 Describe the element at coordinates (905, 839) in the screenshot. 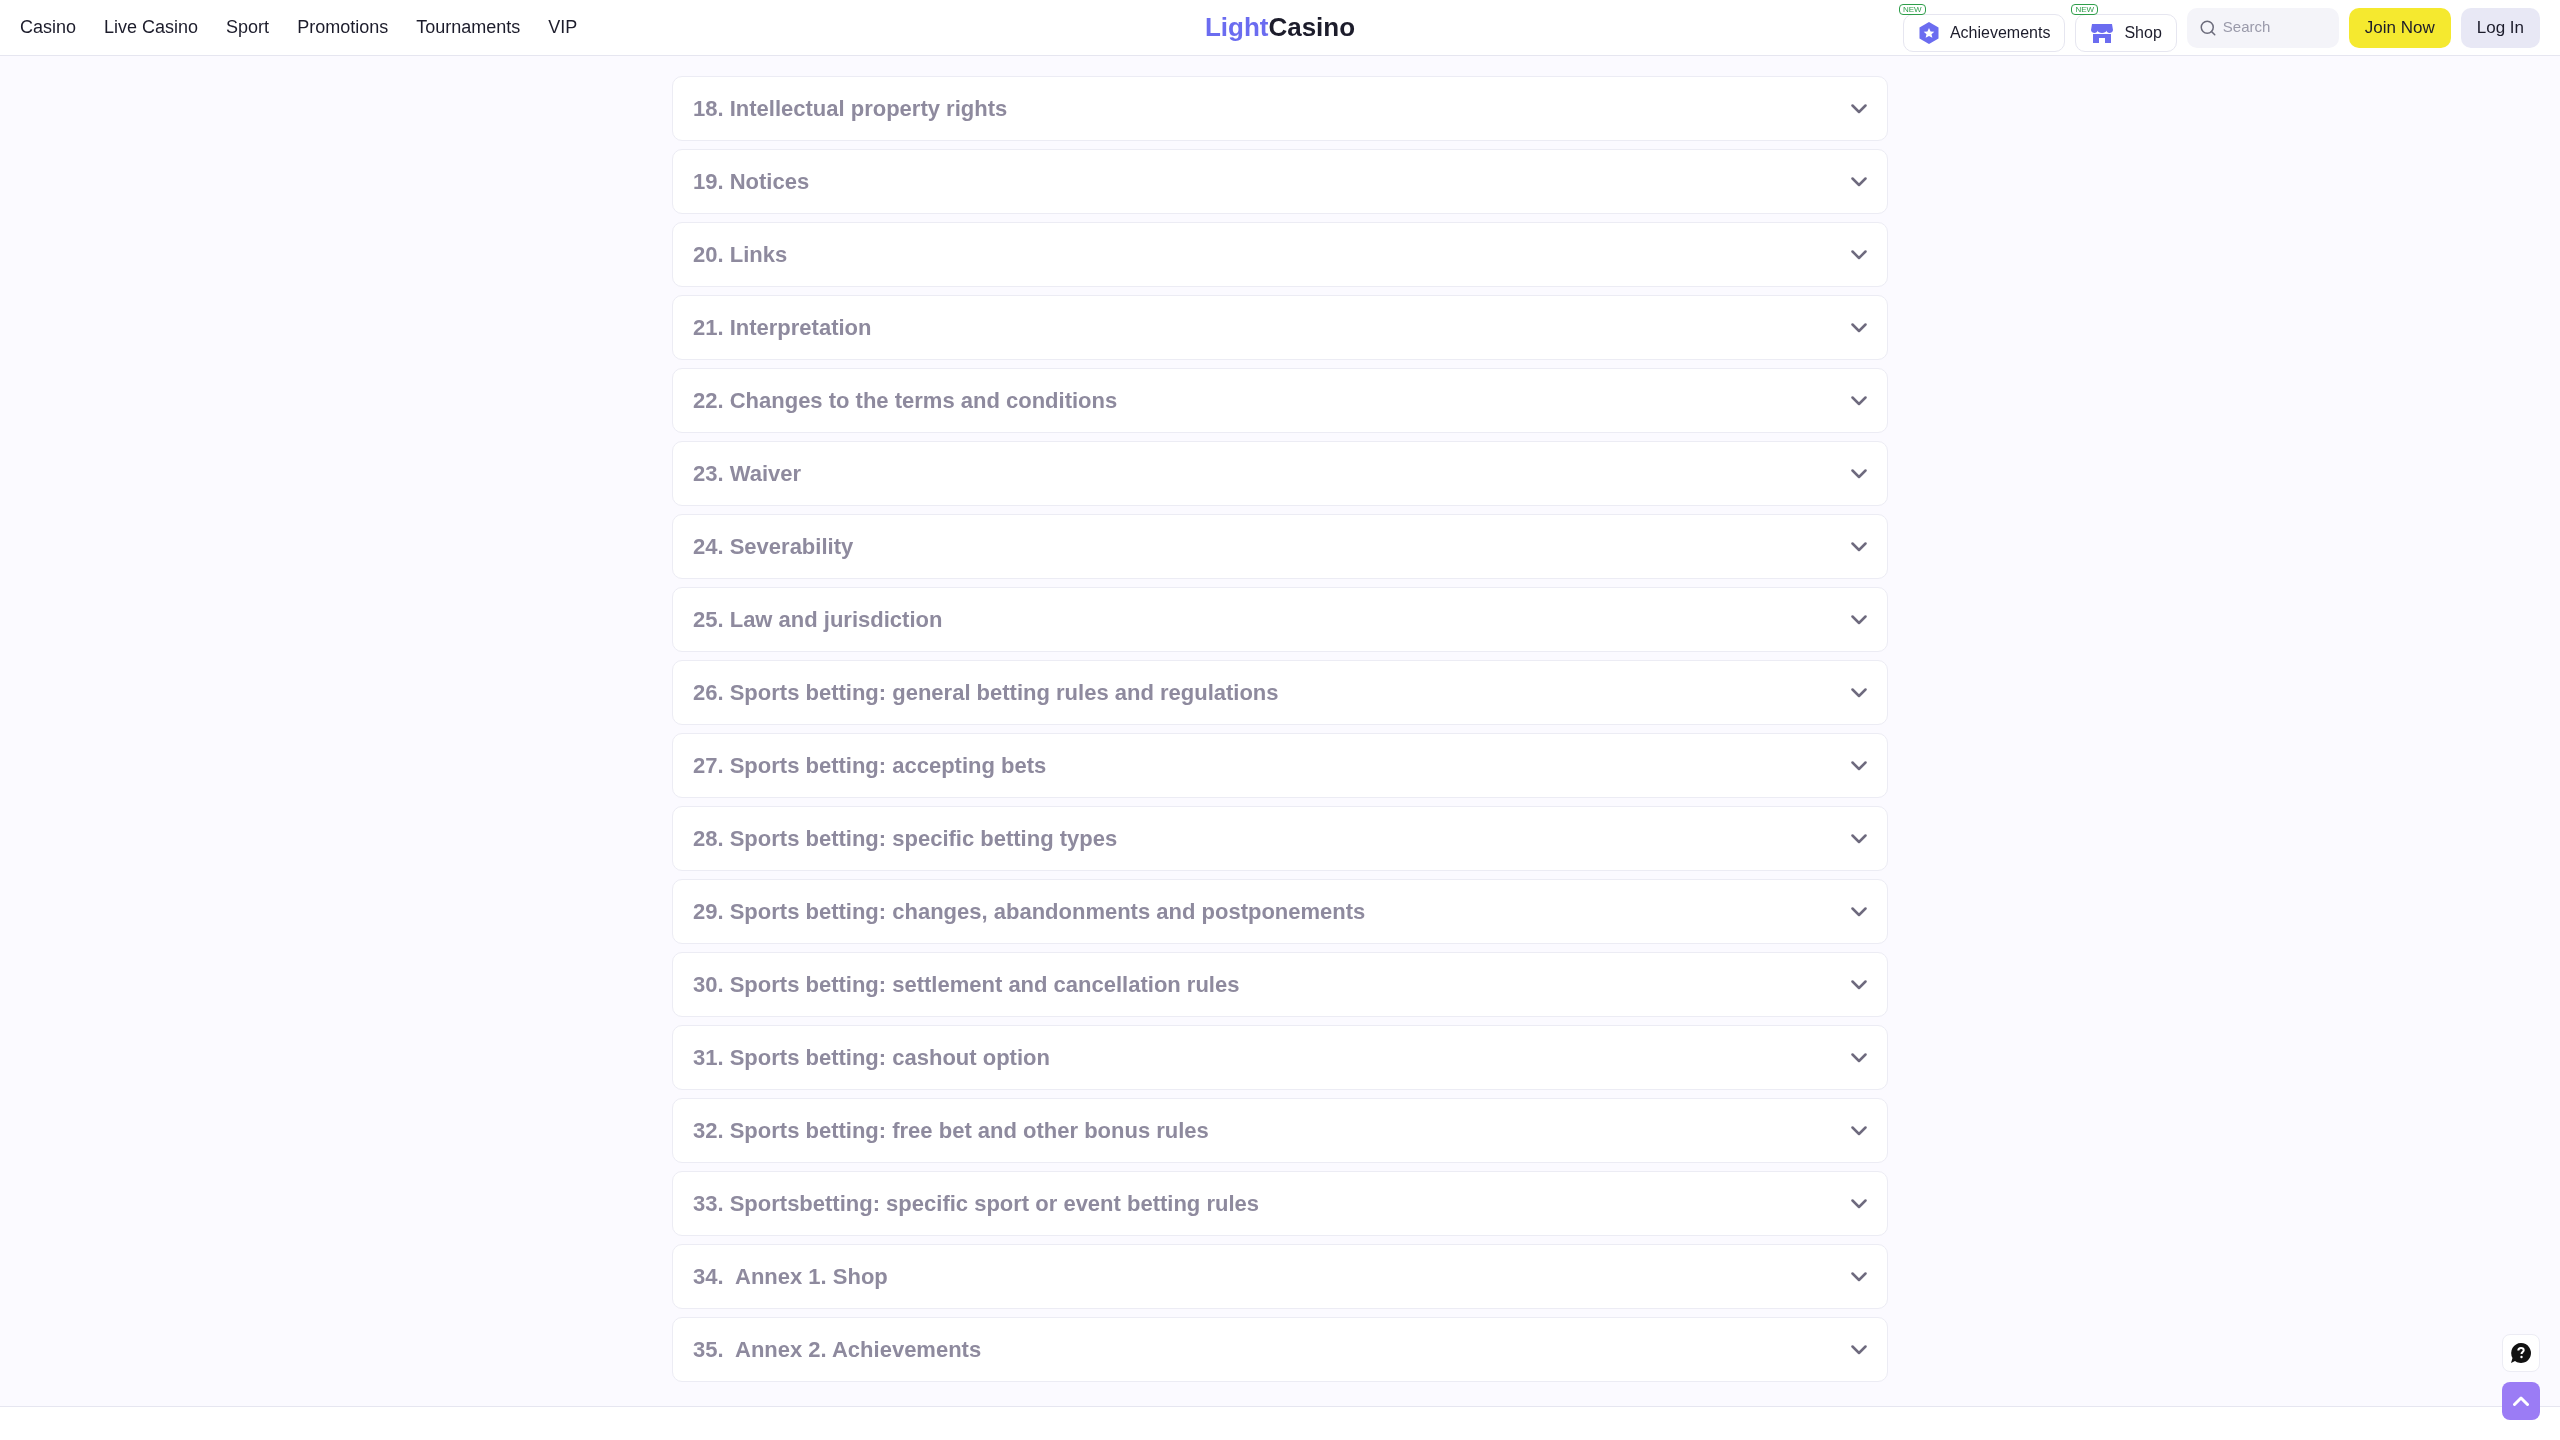

I see `section-title: 28. Sports betting: specific betting types` at that location.